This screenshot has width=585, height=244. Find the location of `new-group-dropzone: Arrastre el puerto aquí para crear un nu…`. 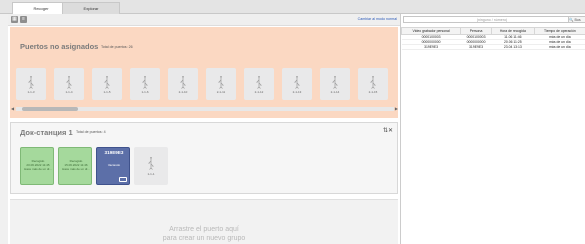

new-group-dropzone: Arrastre el puerto aquí para crear un nu… is located at coordinates (204, 221).